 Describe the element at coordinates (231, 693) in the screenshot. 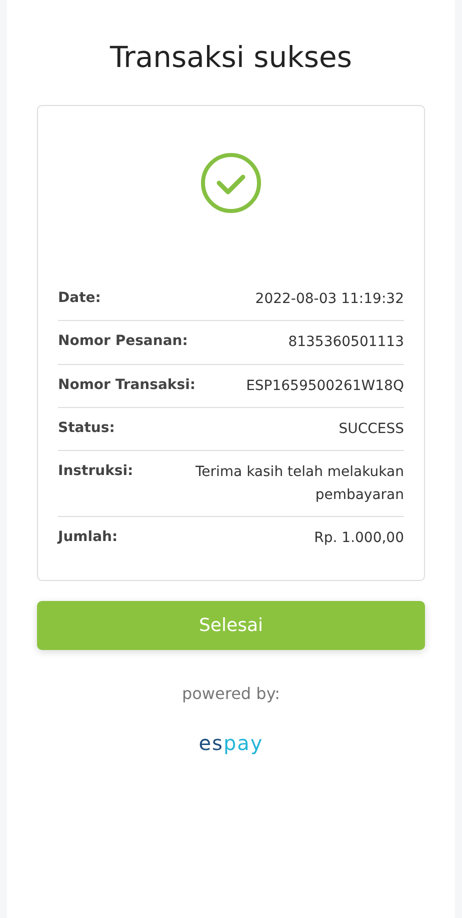

I see `powered-by-label: powered by:` at that location.